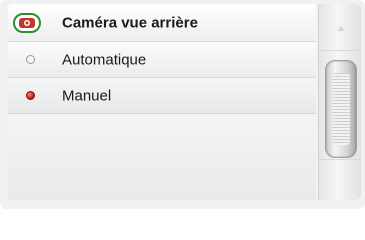  Describe the element at coordinates (87, 95) in the screenshot. I see `option-label-manuel: Manuel` at that location.